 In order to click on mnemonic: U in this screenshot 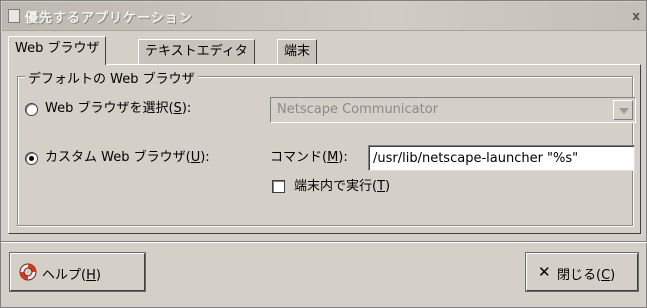, I will do `click(195, 157)`.